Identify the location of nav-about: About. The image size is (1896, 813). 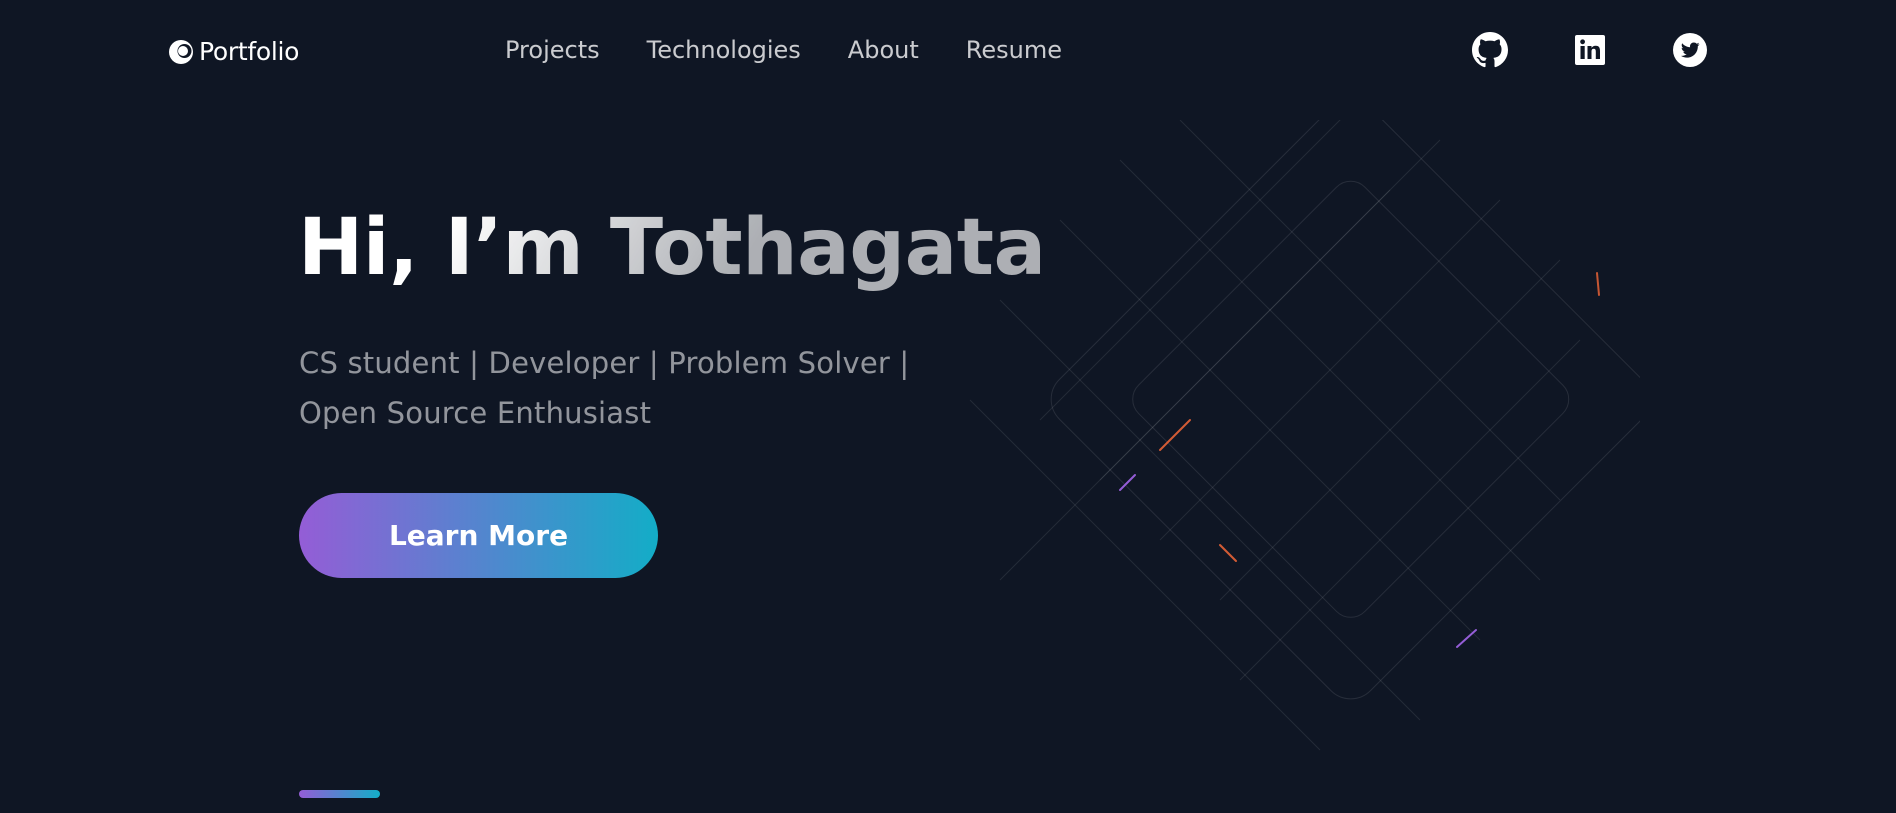
(883, 50).